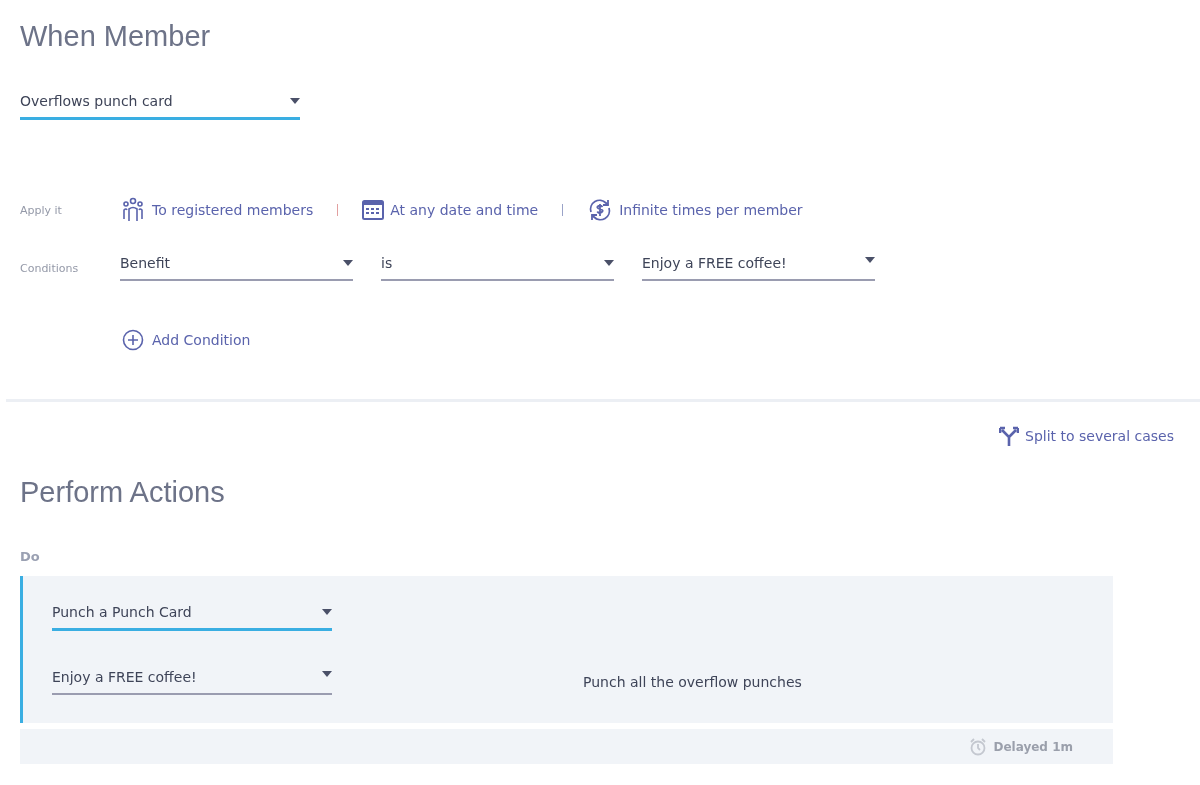 This screenshot has height=785, width=1200. Describe the element at coordinates (133, 210) in the screenshot. I see `people-icon` at that location.